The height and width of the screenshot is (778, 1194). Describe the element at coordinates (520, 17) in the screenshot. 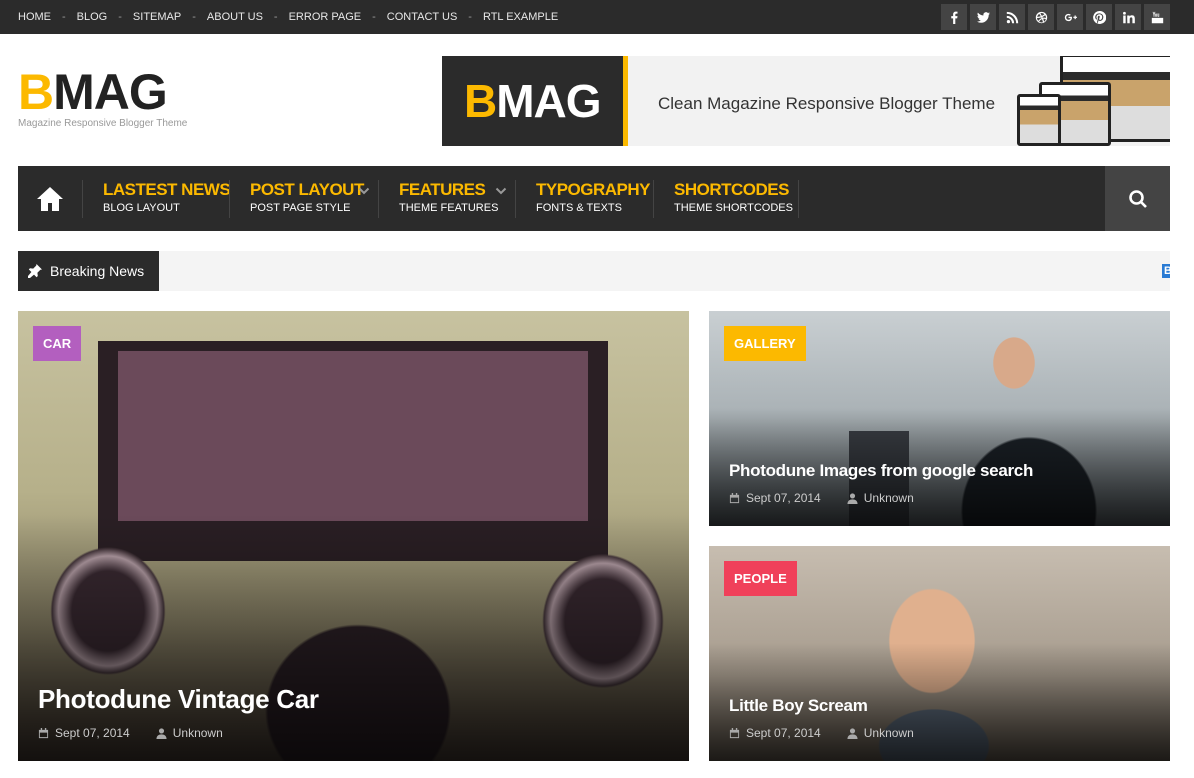

I see `top-nav-rtl-example: RTL EXAMPLE` at that location.